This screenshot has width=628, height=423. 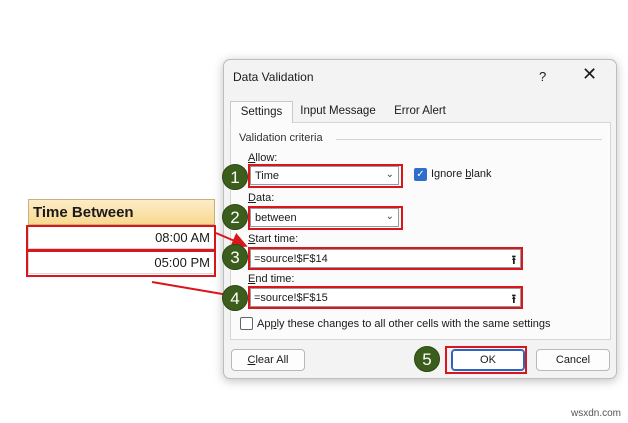 What do you see at coordinates (235, 257) in the screenshot?
I see `step-badge-3: 3` at bounding box center [235, 257].